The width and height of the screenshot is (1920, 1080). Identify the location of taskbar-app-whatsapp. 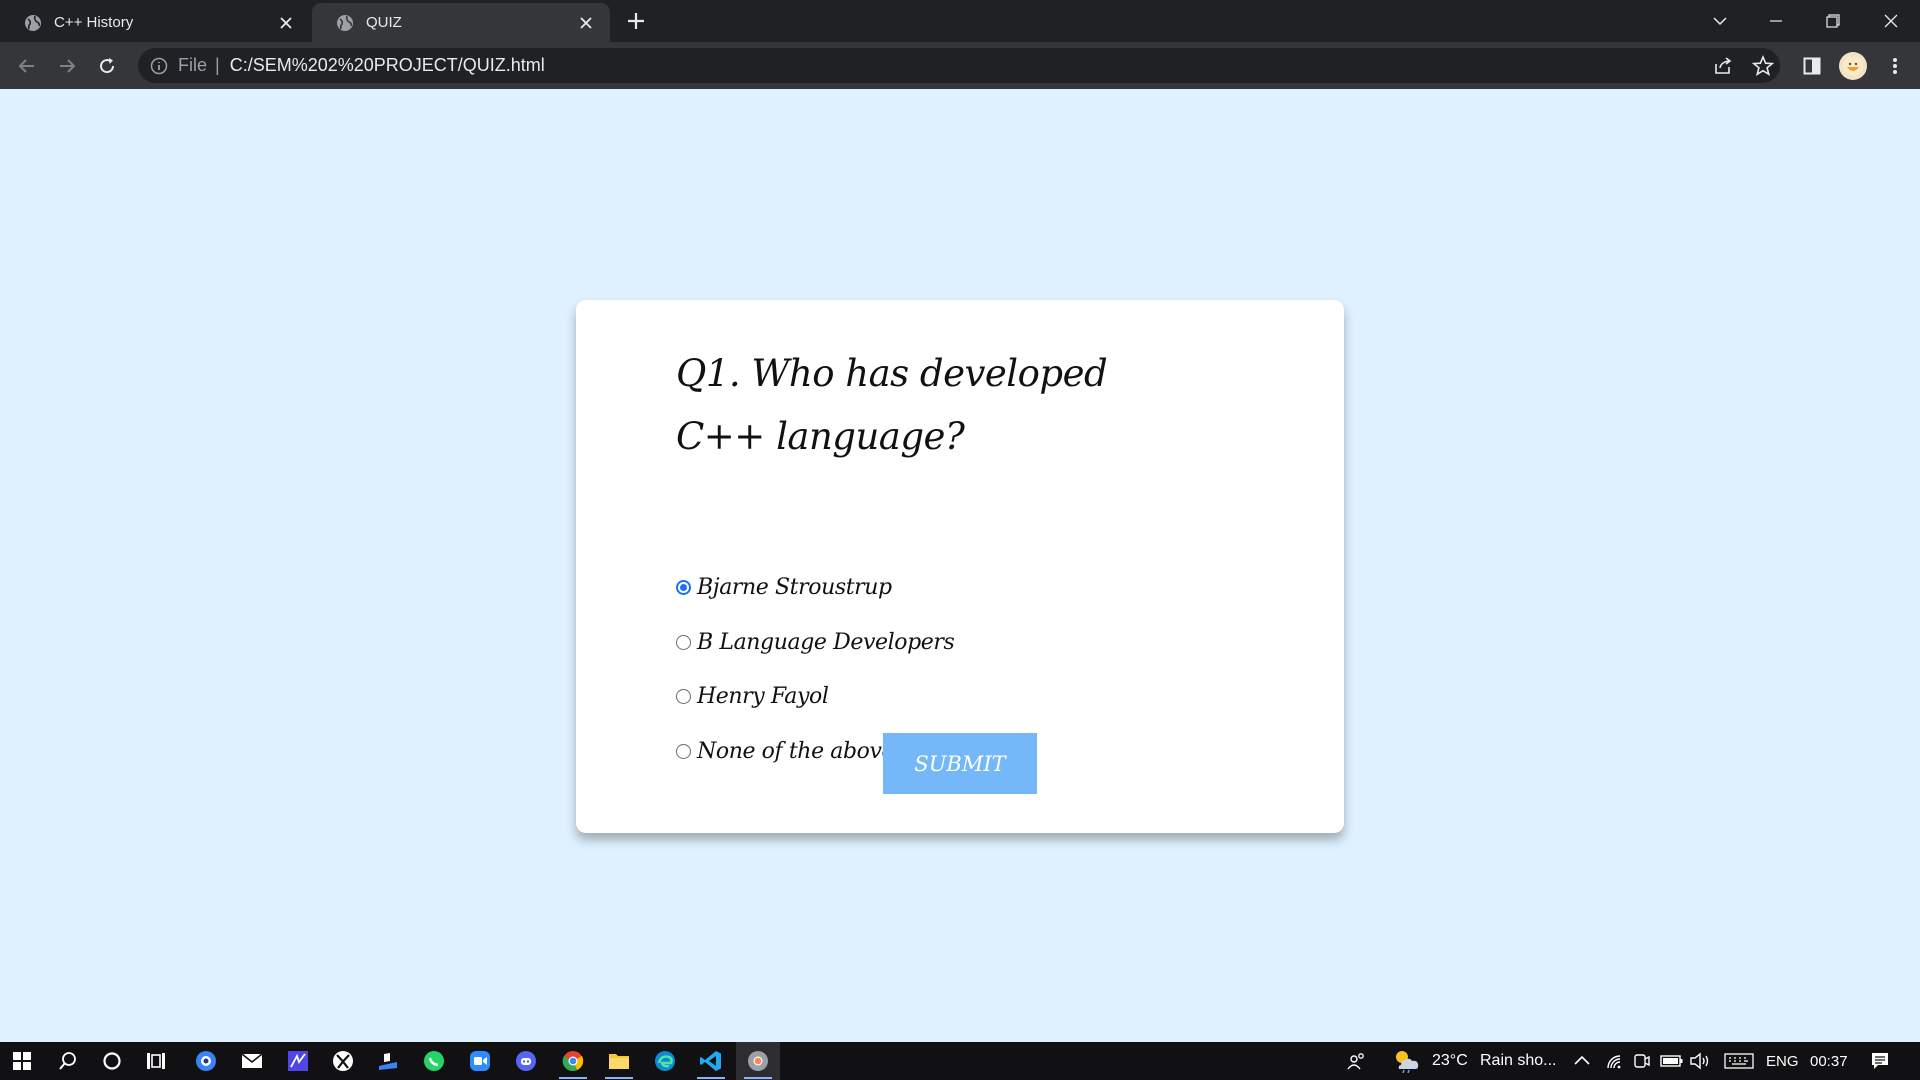
(434, 1061).